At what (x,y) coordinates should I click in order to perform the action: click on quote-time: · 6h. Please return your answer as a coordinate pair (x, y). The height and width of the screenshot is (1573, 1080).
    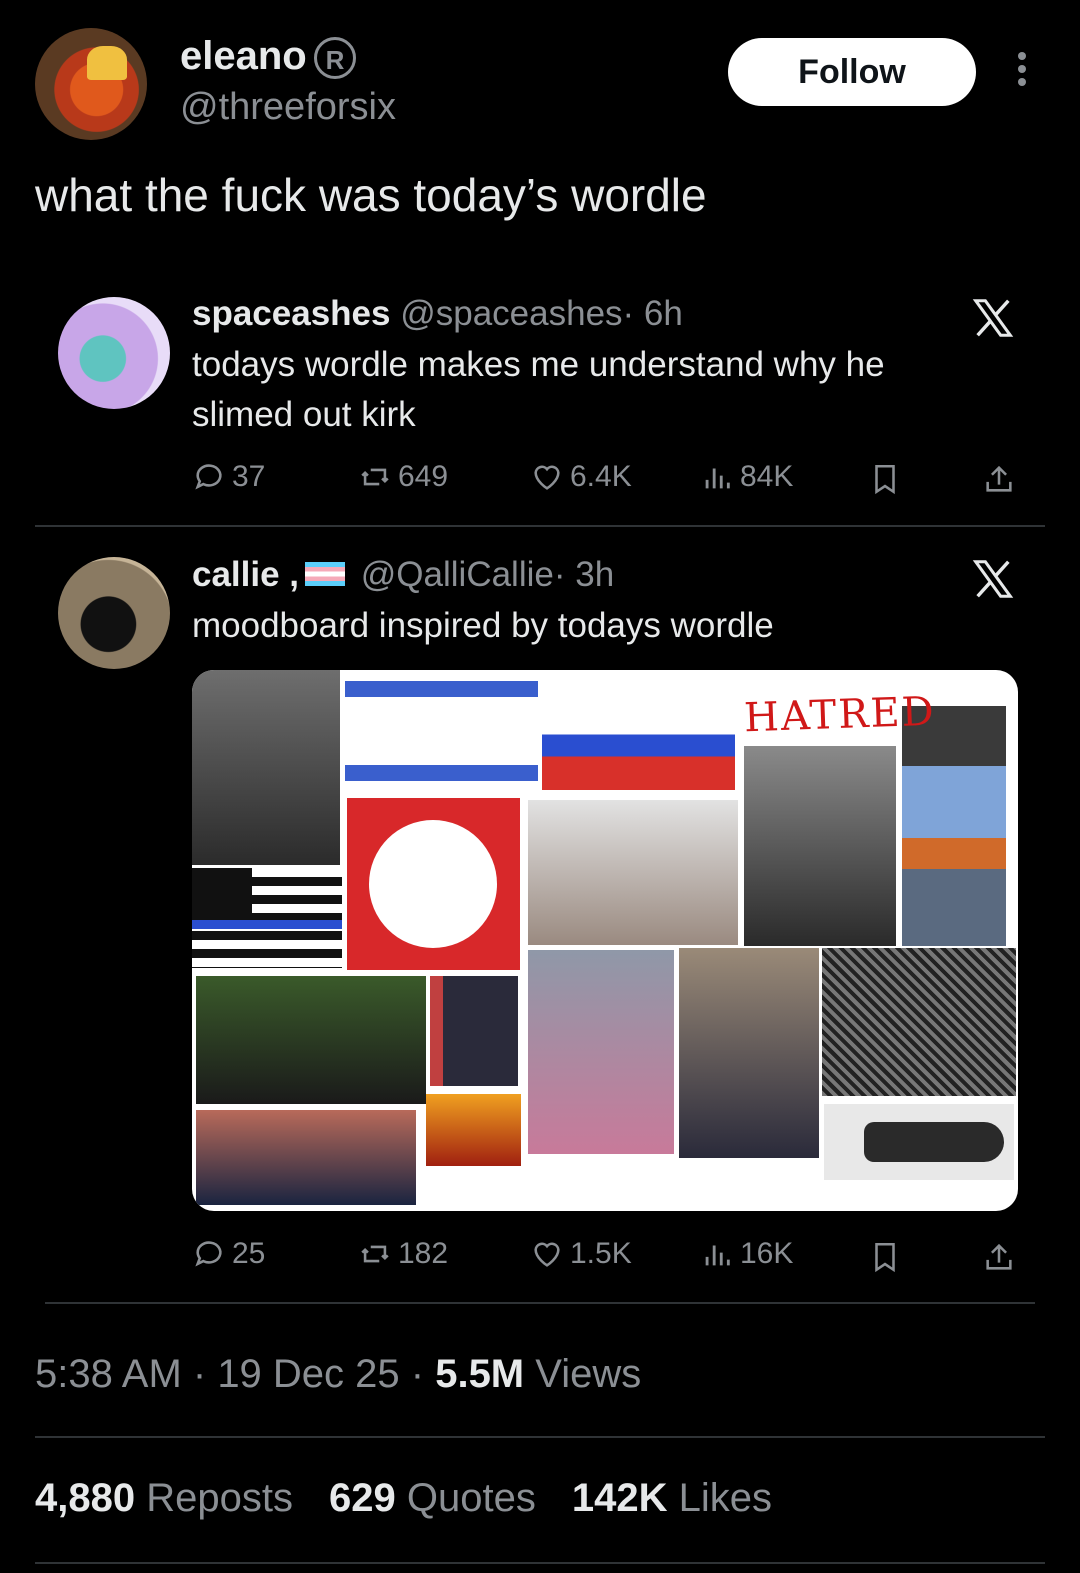
    Looking at the image, I should click on (652, 313).